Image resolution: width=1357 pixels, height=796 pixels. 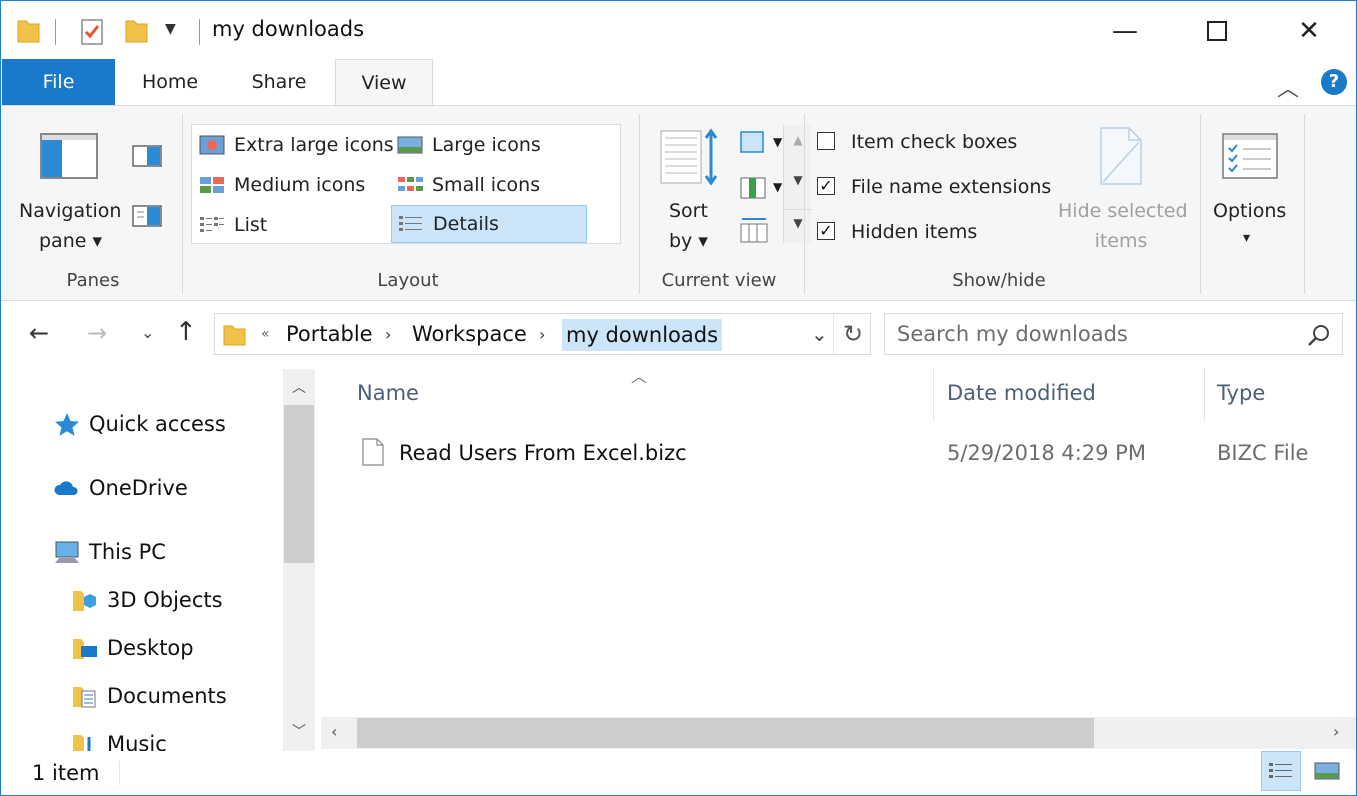 What do you see at coordinates (798, 180) in the screenshot?
I see `gallery-down-icon: ▼` at bounding box center [798, 180].